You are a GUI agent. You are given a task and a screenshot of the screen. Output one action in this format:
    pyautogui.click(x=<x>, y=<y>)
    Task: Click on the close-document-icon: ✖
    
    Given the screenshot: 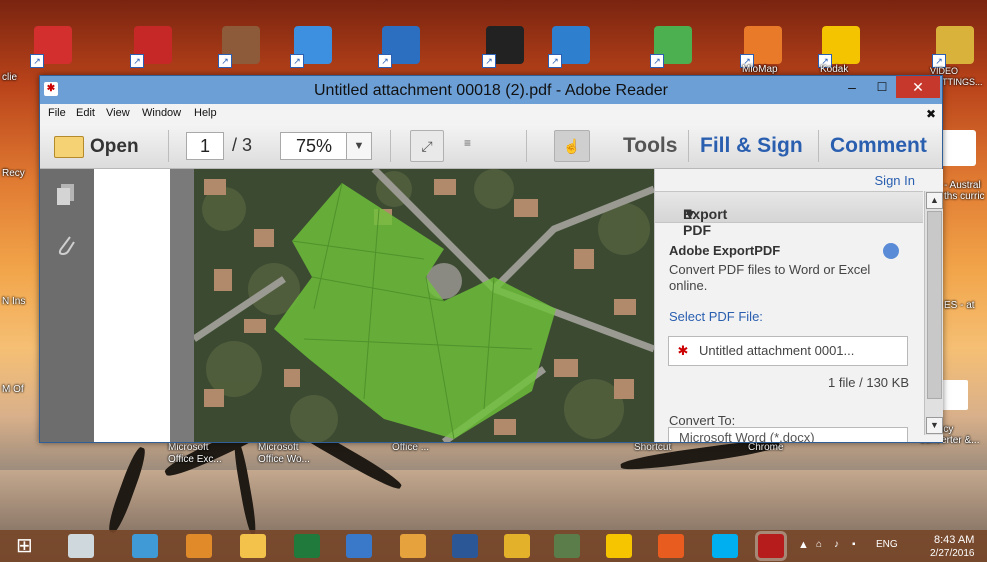 What is the action you would take?
    pyautogui.click(x=931, y=114)
    